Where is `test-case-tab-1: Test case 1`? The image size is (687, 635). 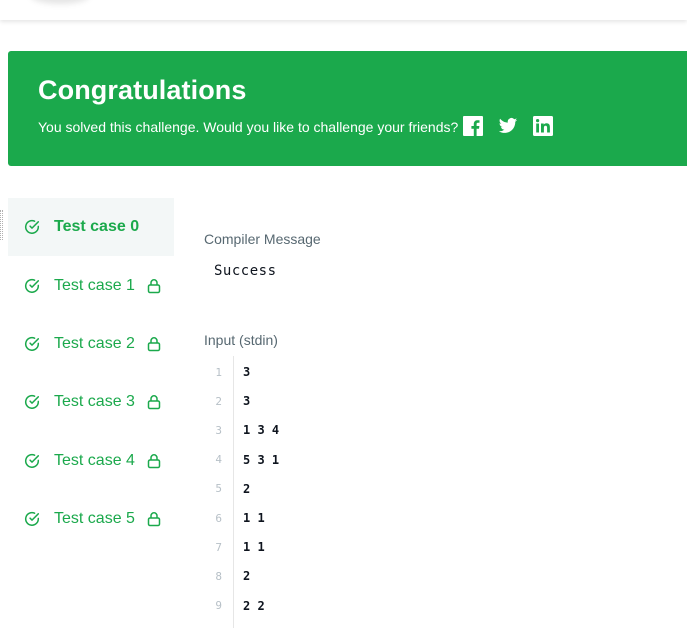
test-case-tab-1: Test case 1 is located at coordinates (91, 285).